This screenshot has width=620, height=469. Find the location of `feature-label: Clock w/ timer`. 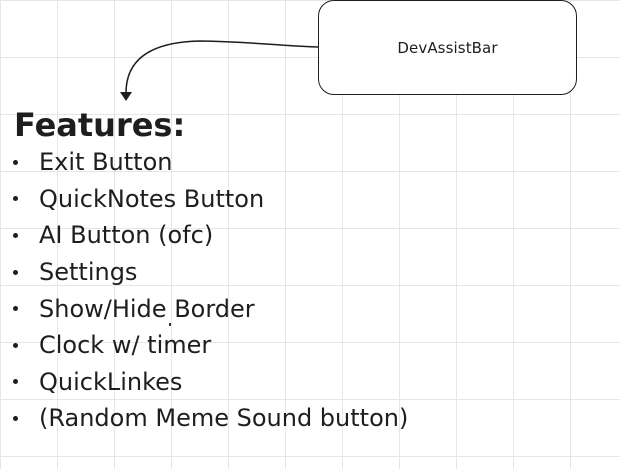

feature-label: Clock w/ timer is located at coordinates (125, 345).